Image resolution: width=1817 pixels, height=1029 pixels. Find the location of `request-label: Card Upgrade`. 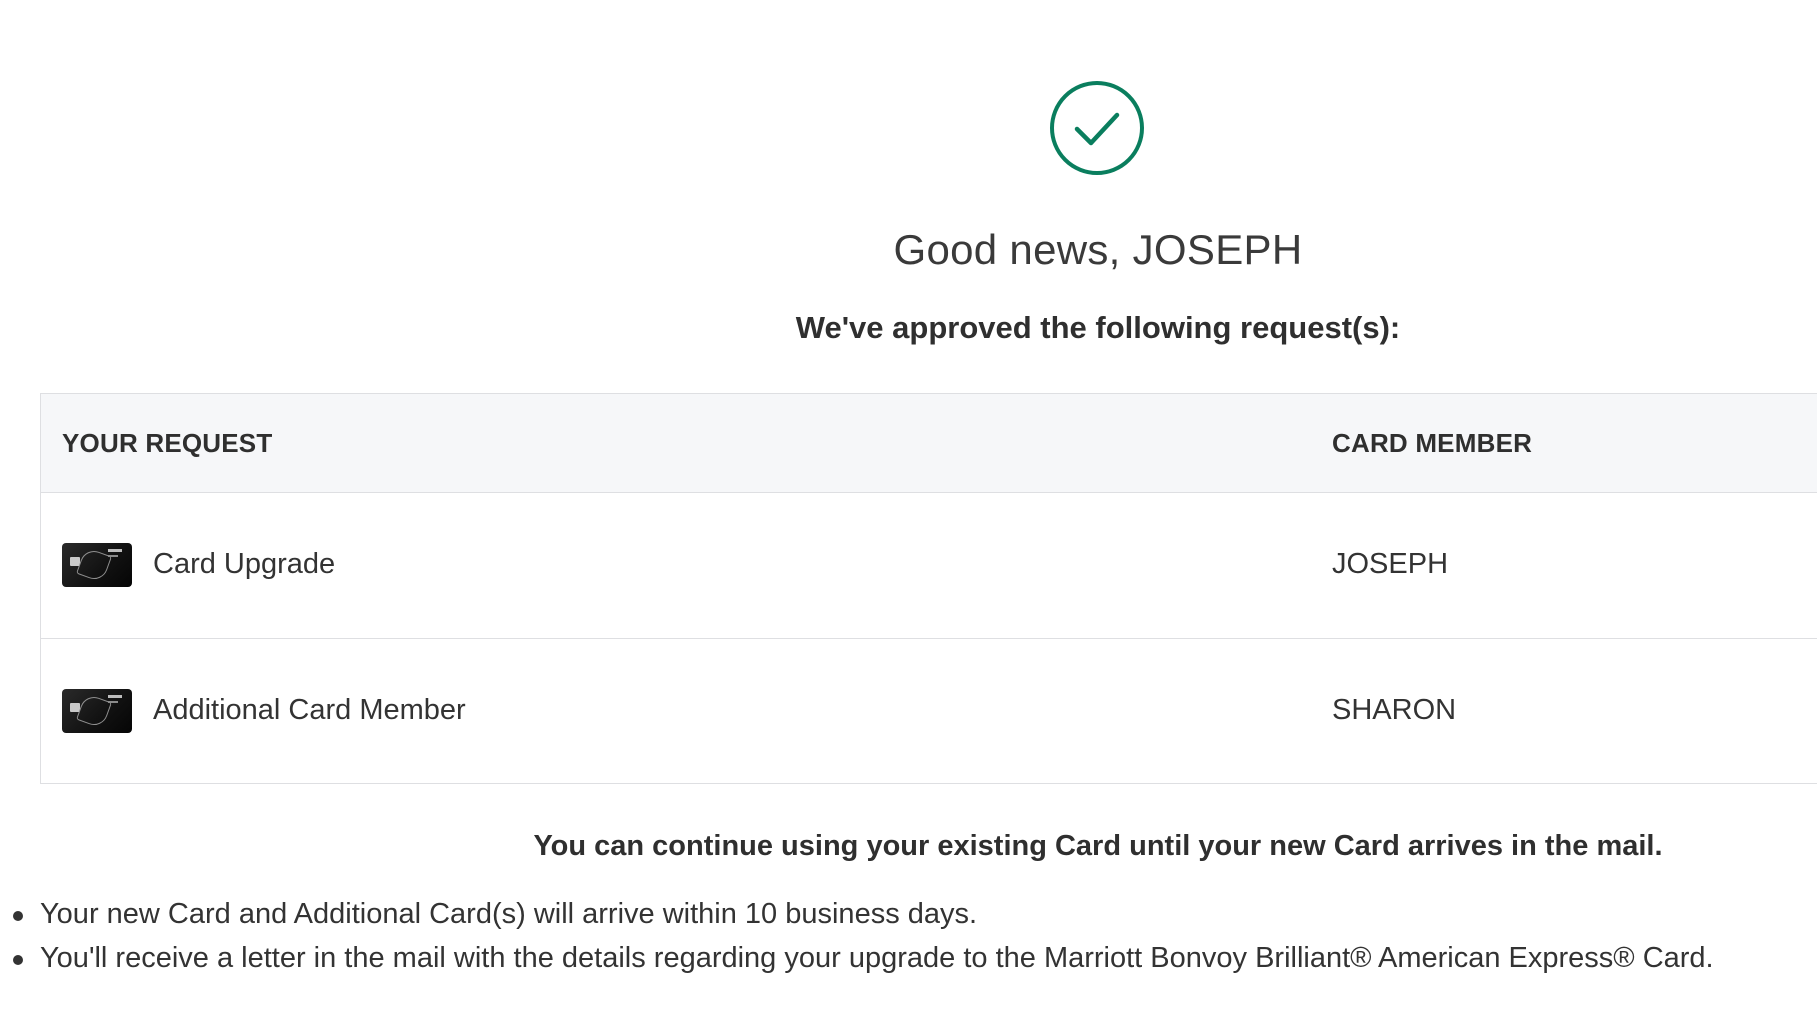

request-label: Card Upgrade is located at coordinates (244, 564).